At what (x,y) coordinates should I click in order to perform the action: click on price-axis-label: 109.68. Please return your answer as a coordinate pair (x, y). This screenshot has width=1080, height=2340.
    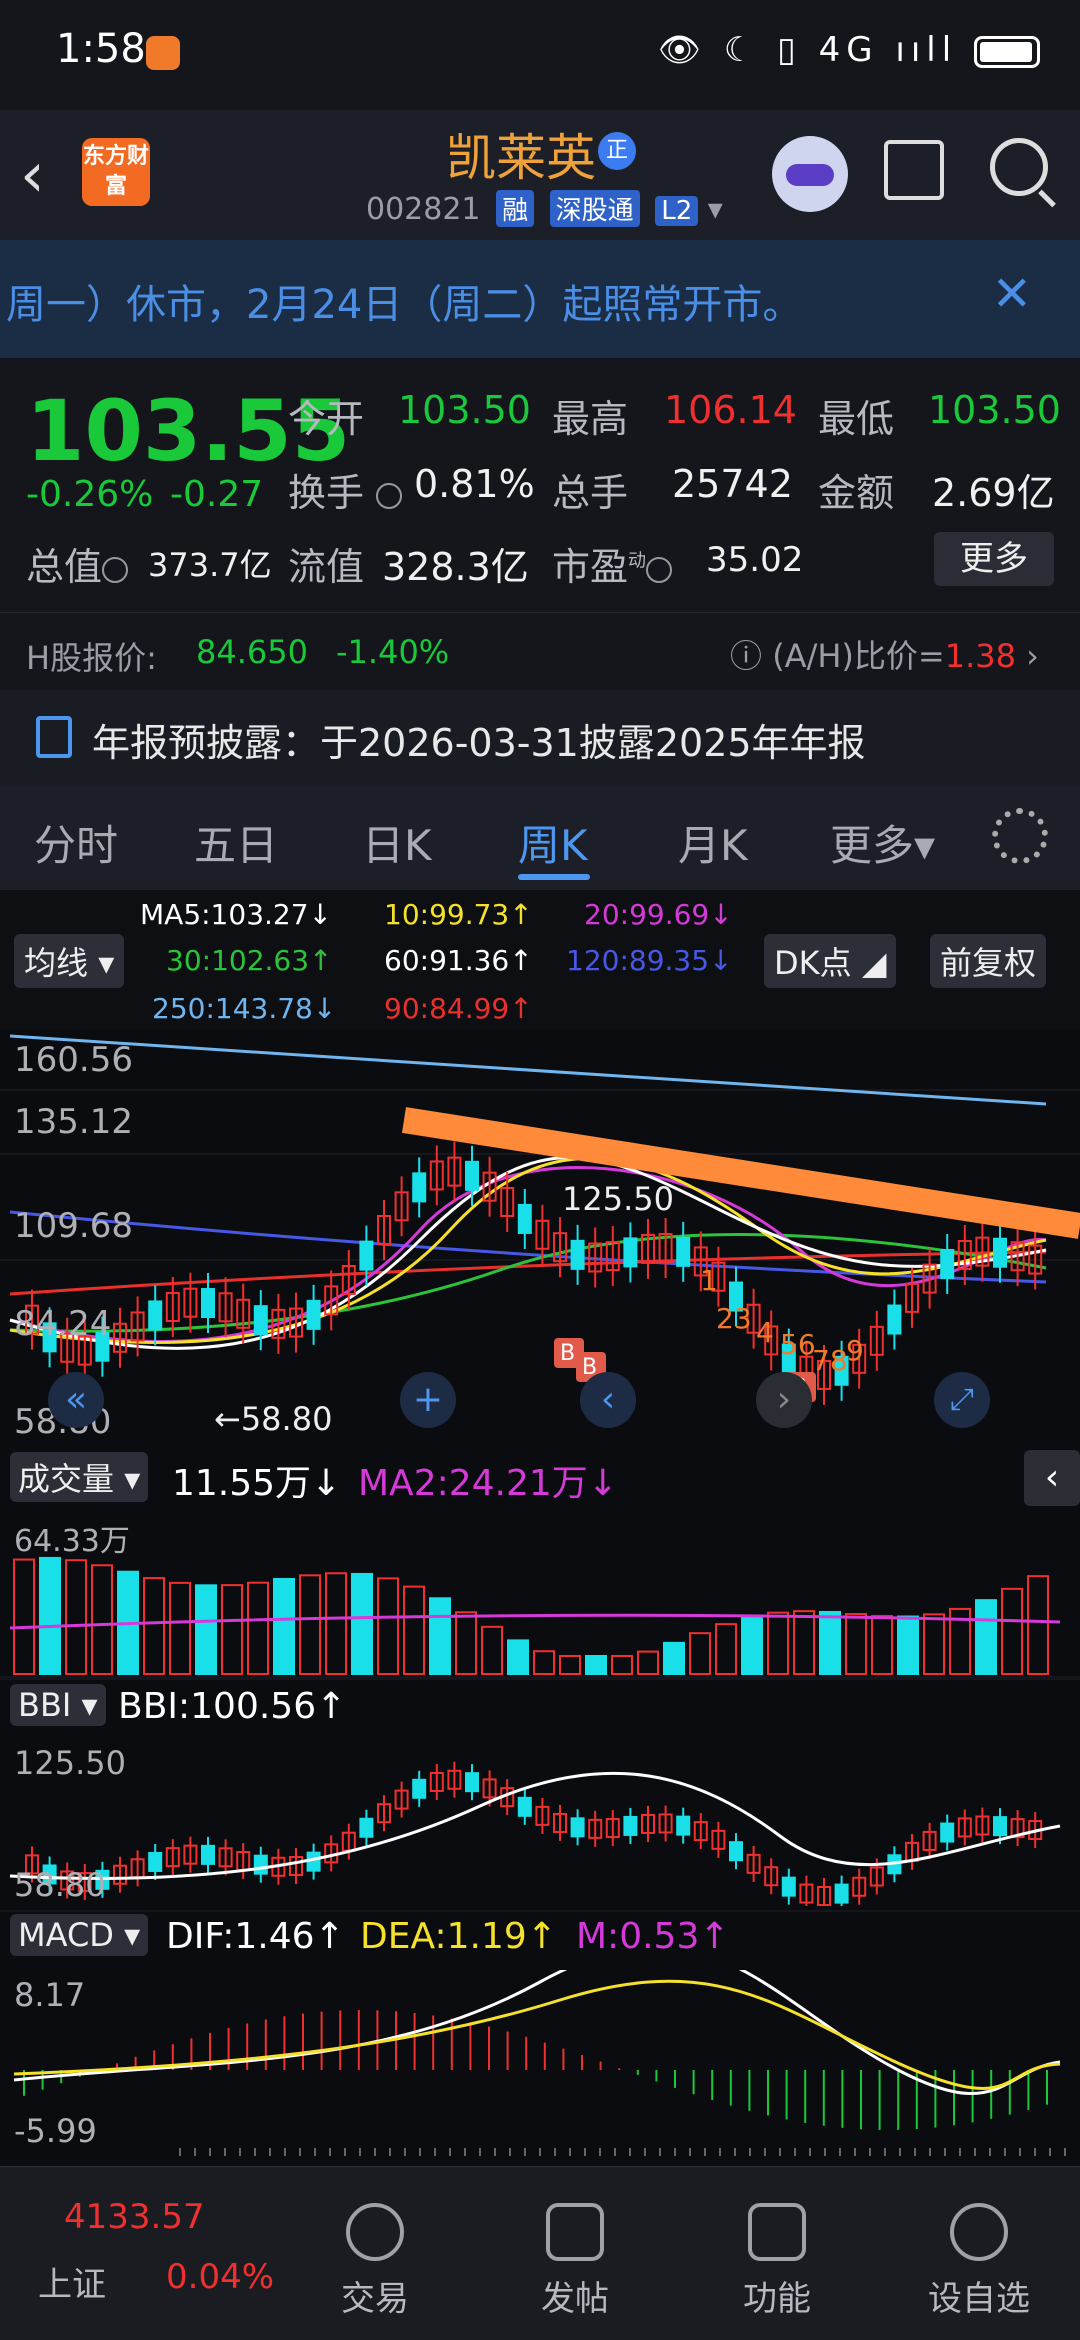
    Looking at the image, I should click on (73, 1226).